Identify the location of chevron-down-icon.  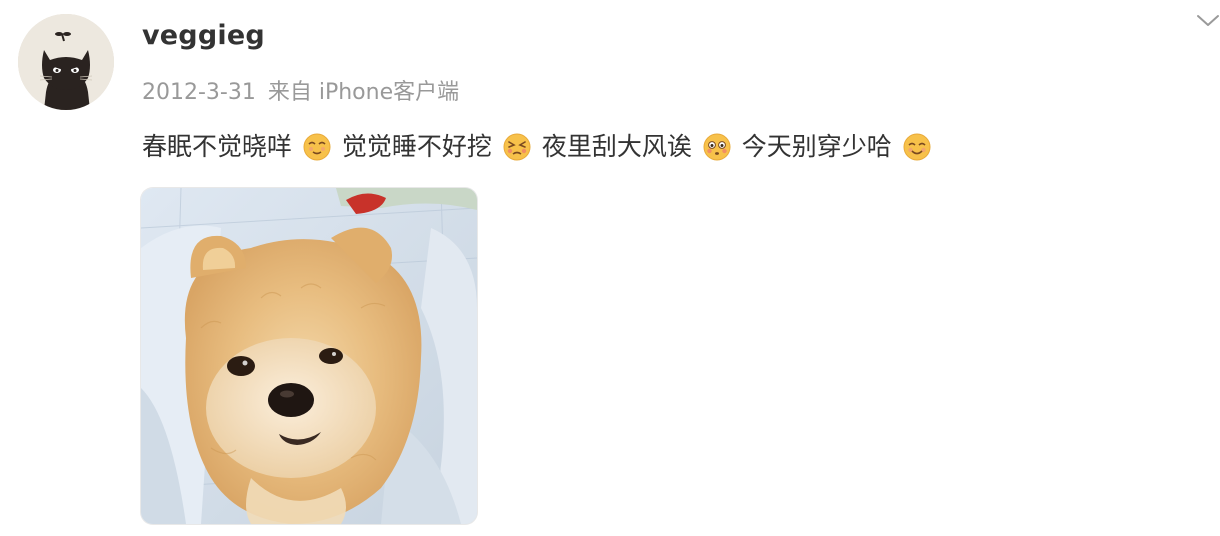
(1208, 20).